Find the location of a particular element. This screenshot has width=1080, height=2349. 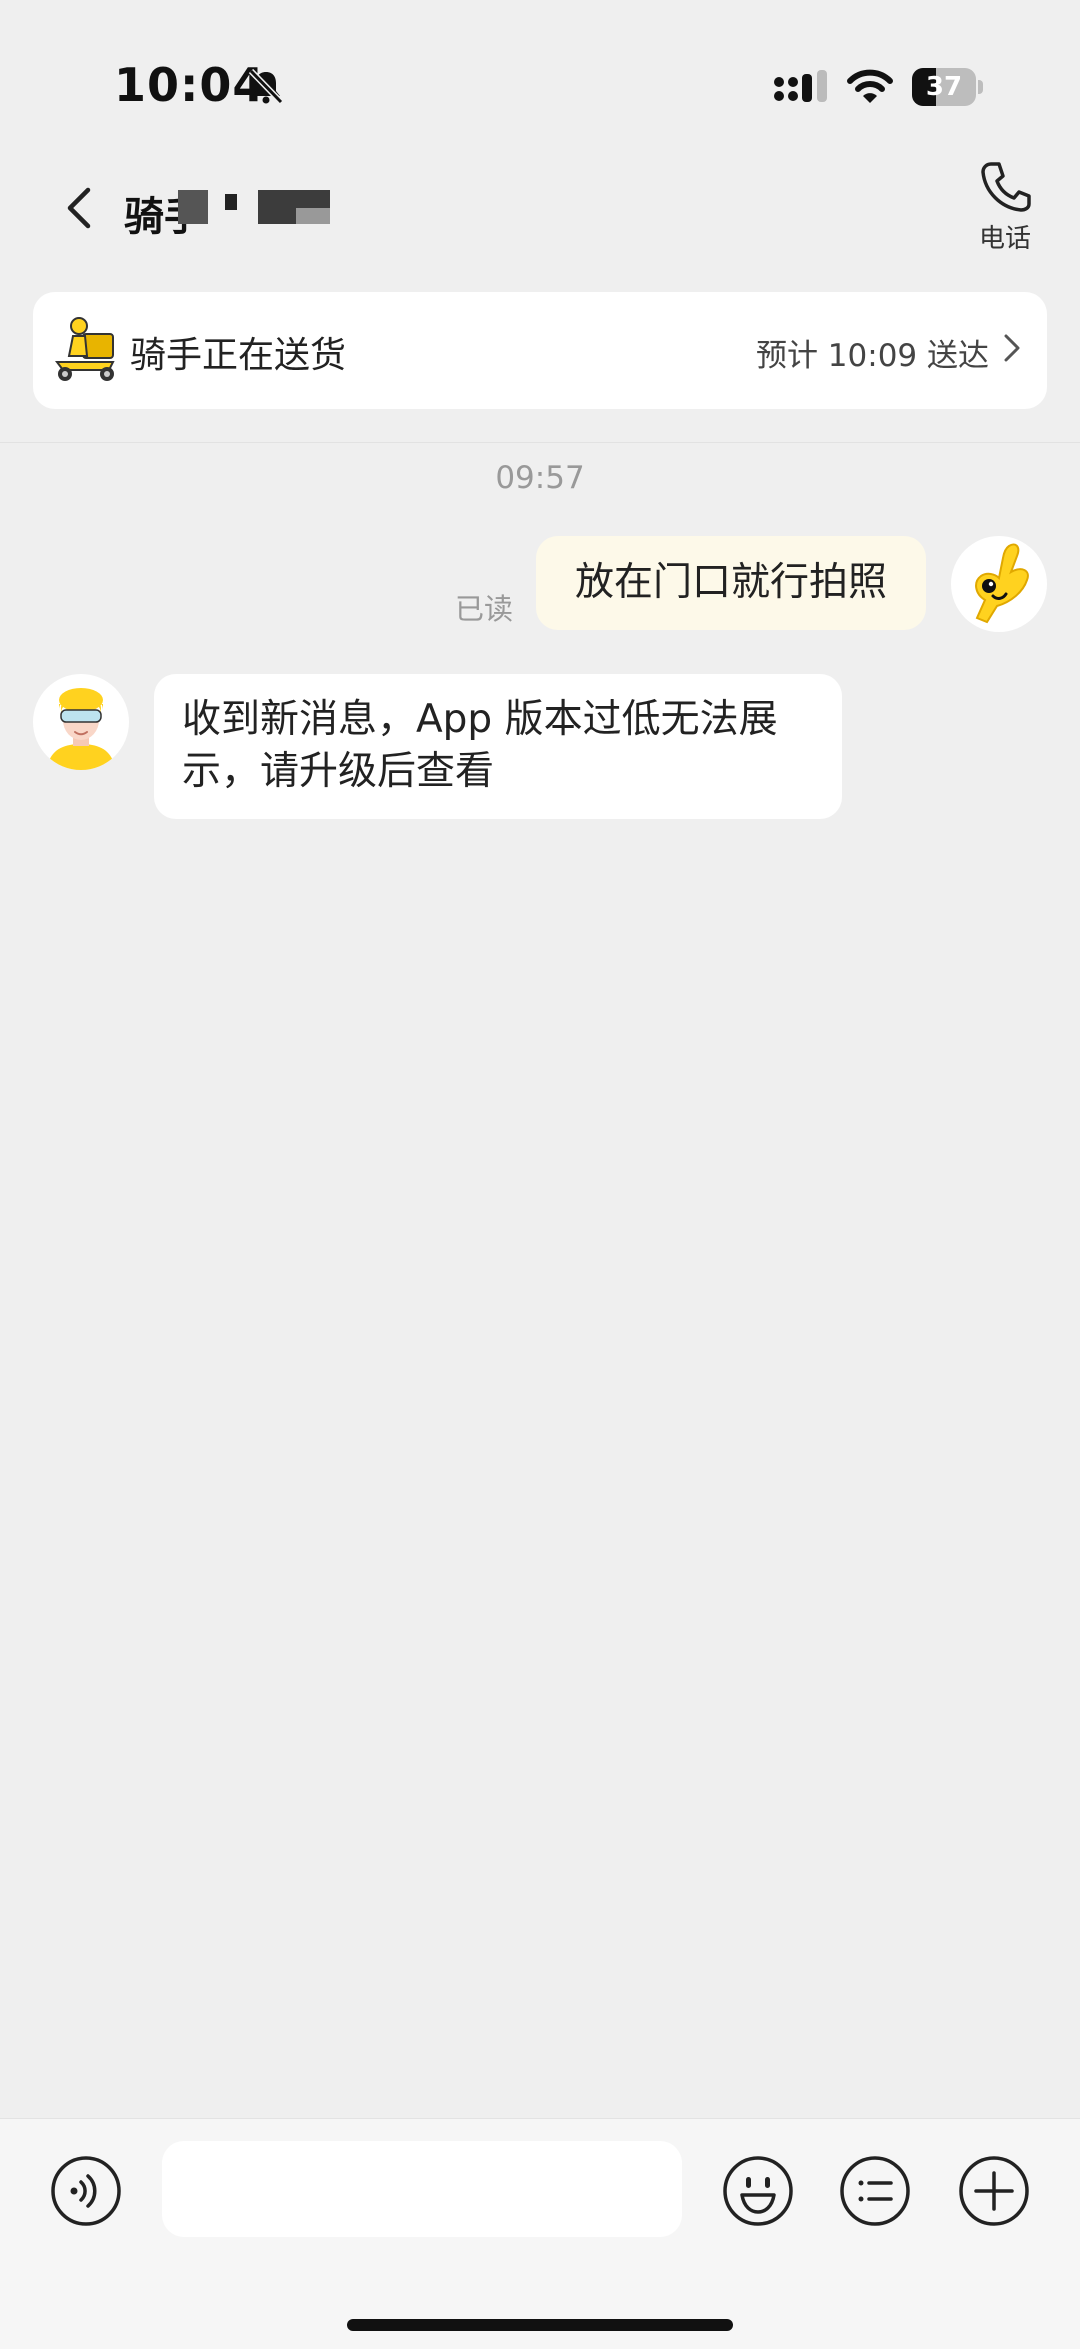

delivery-eta: 预计 10:09 送达 is located at coordinates (872, 356).